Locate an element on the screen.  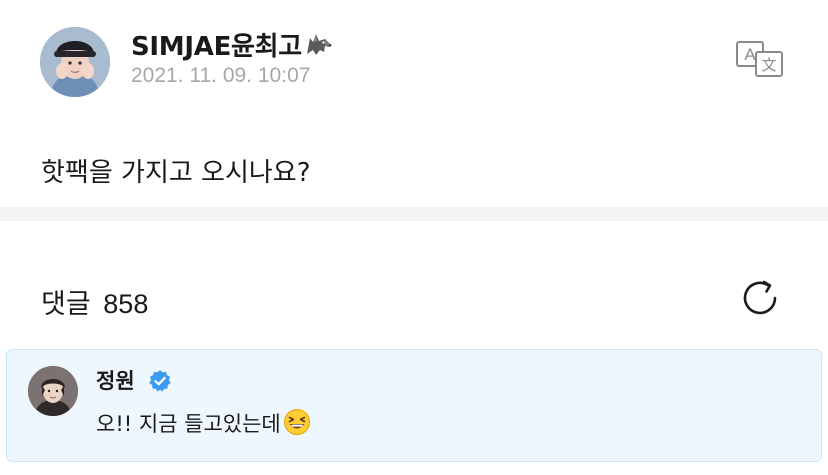
comment-text: 오!! 지금 들고있는데 is located at coordinates (203, 424).